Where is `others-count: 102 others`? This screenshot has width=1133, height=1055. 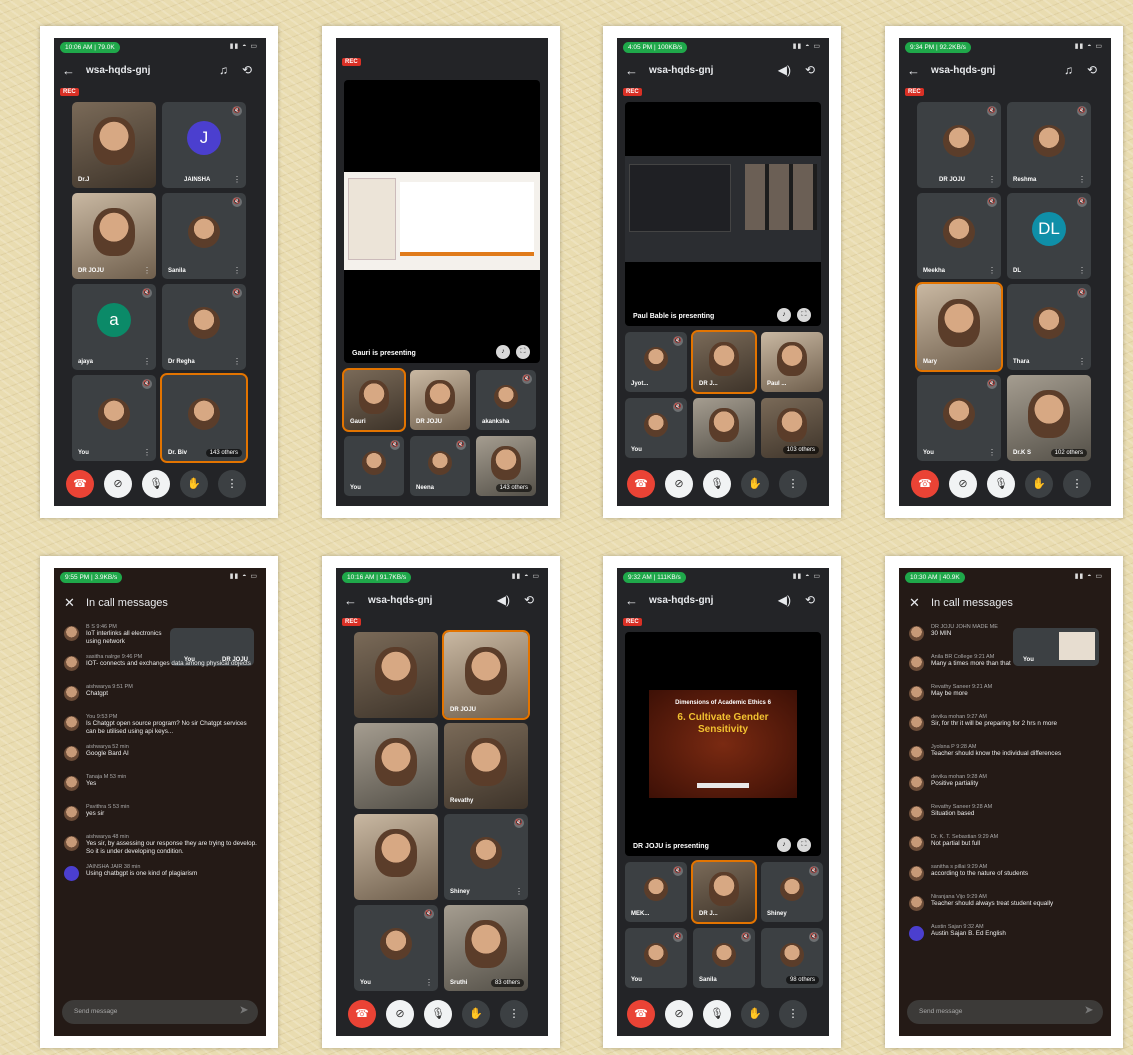 others-count: 102 others is located at coordinates (1068, 453).